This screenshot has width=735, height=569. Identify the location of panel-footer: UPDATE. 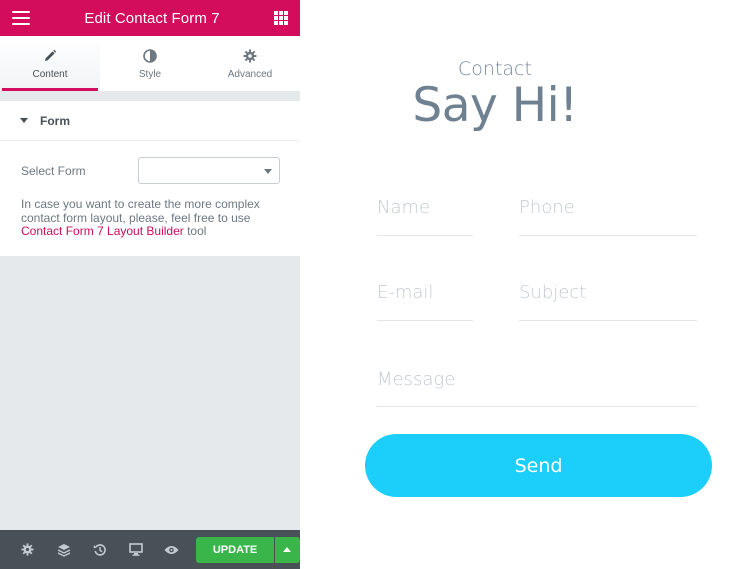
(150, 549).